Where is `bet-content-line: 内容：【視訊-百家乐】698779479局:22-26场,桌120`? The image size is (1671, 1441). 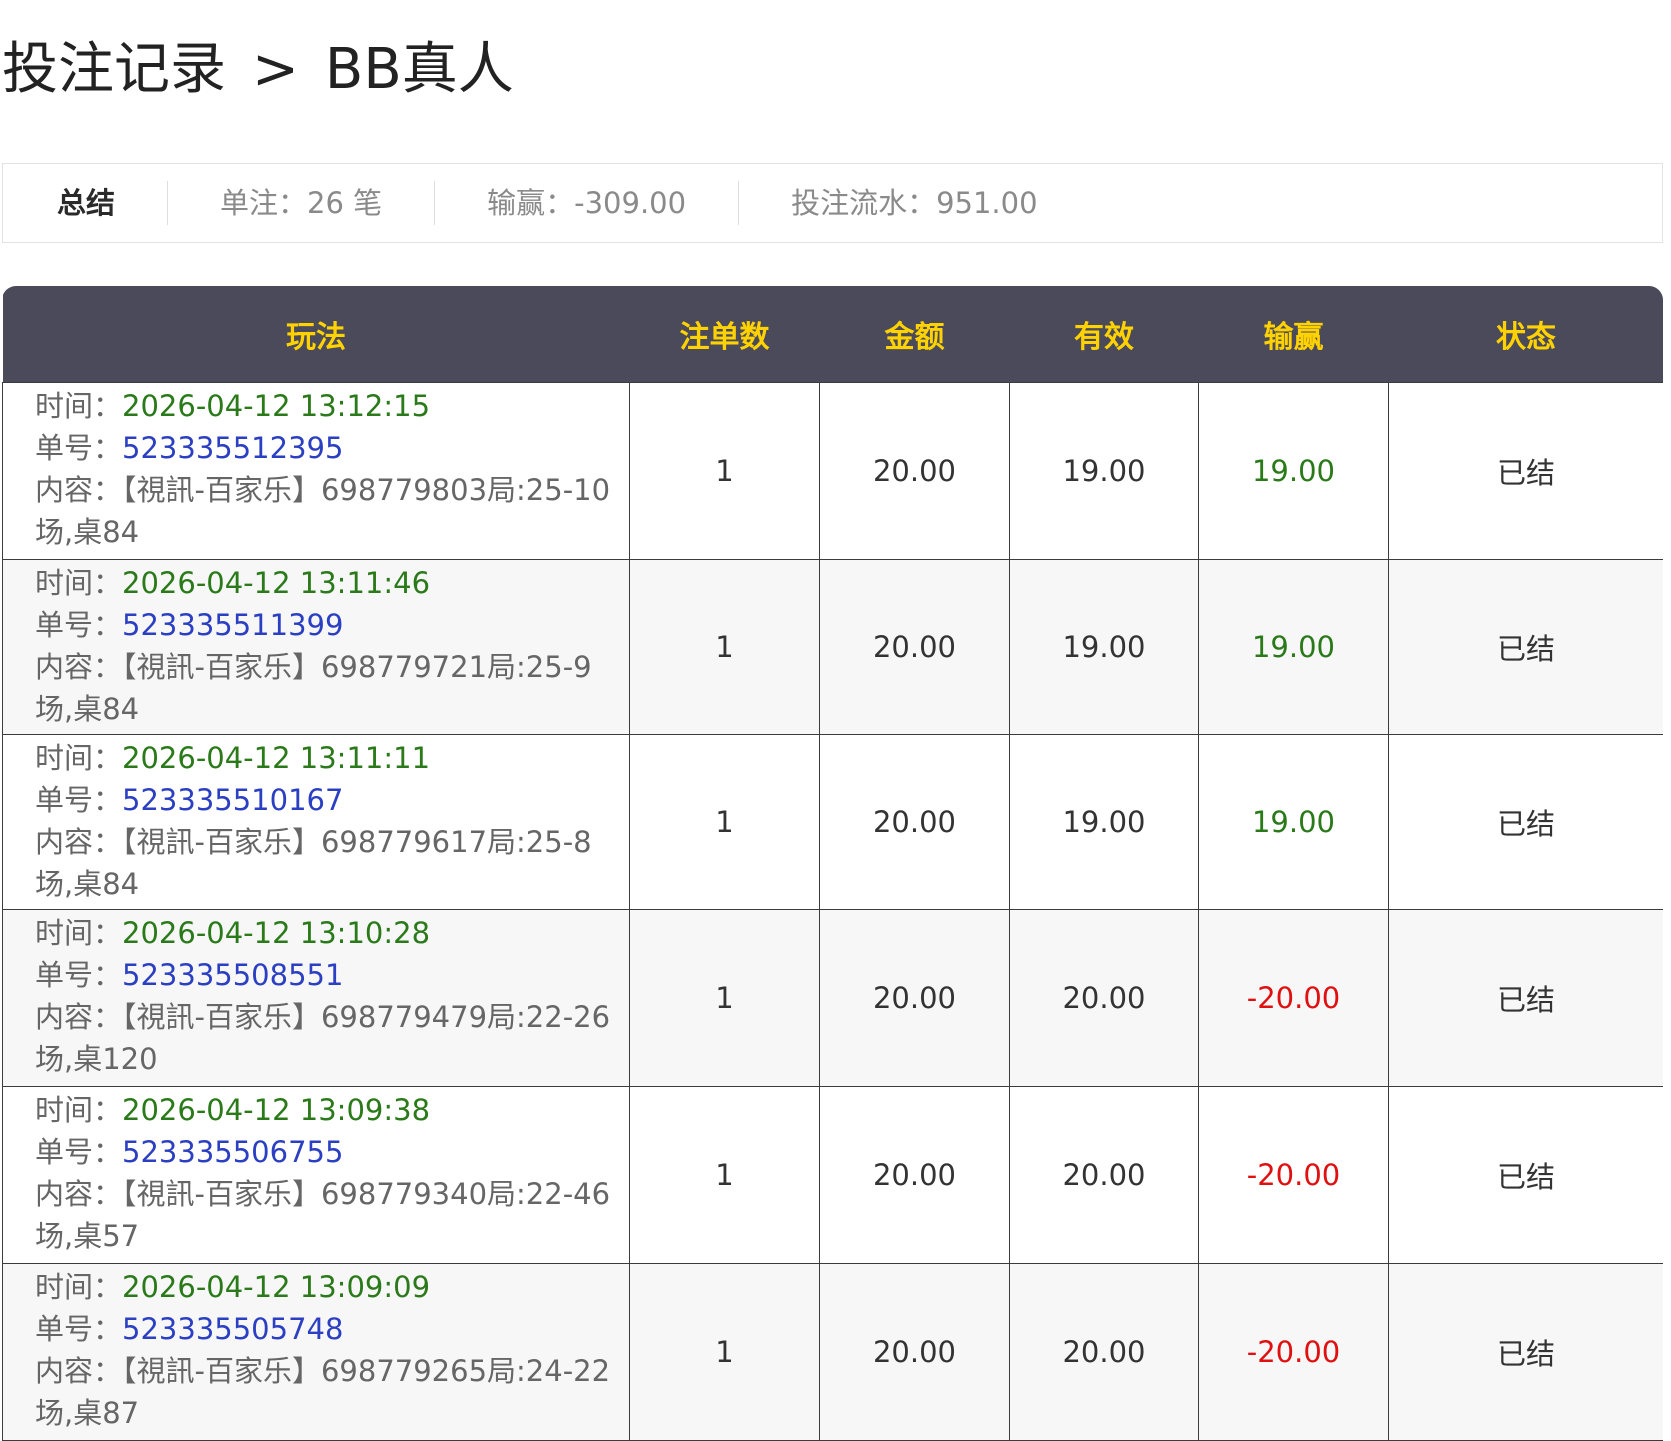
bet-content-line: 内容：【視訊-百家乐】698779479局:22-26场,桌120 is located at coordinates (330, 1038).